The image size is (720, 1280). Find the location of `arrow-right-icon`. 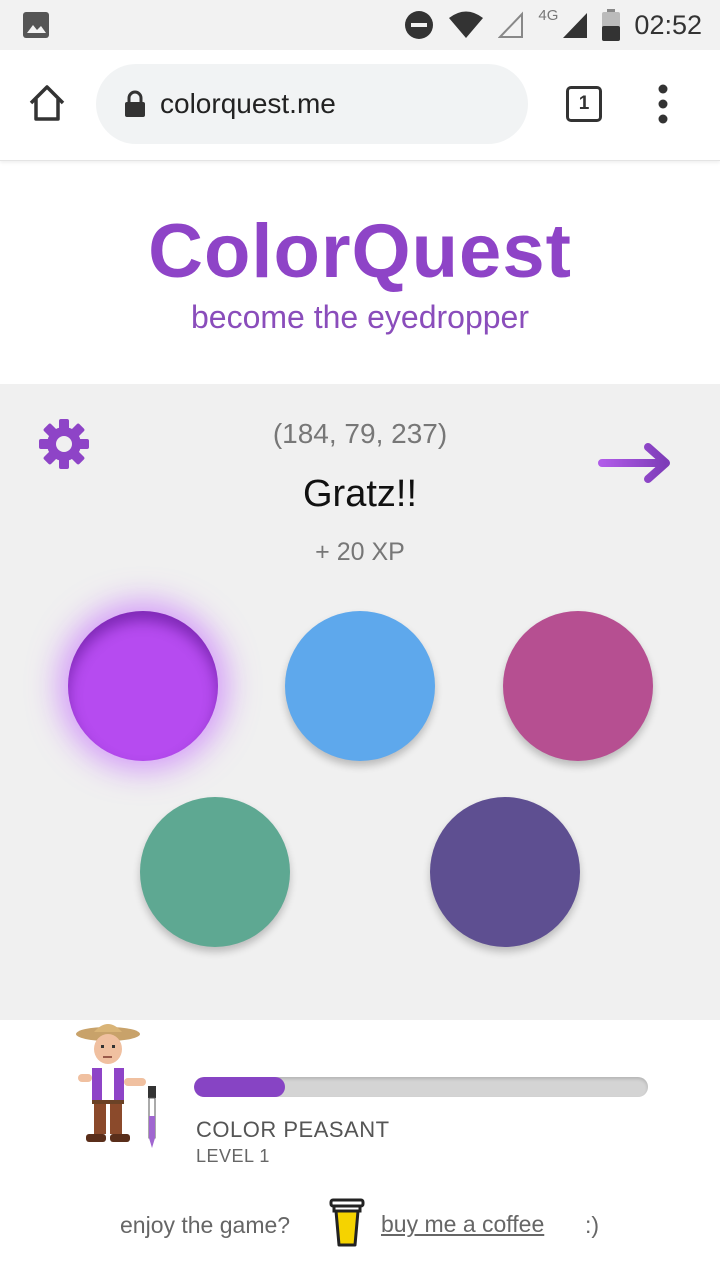

arrow-right-icon is located at coordinates (636, 463).